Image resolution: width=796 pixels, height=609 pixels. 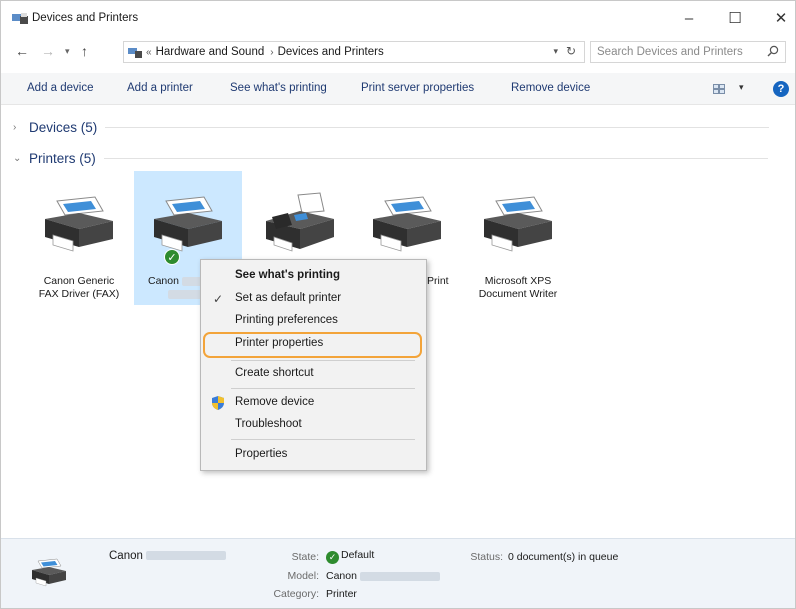 What do you see at coordinates (773, 51) in the screenshot?
I see `search-icon` at bounding box center [773, 51].